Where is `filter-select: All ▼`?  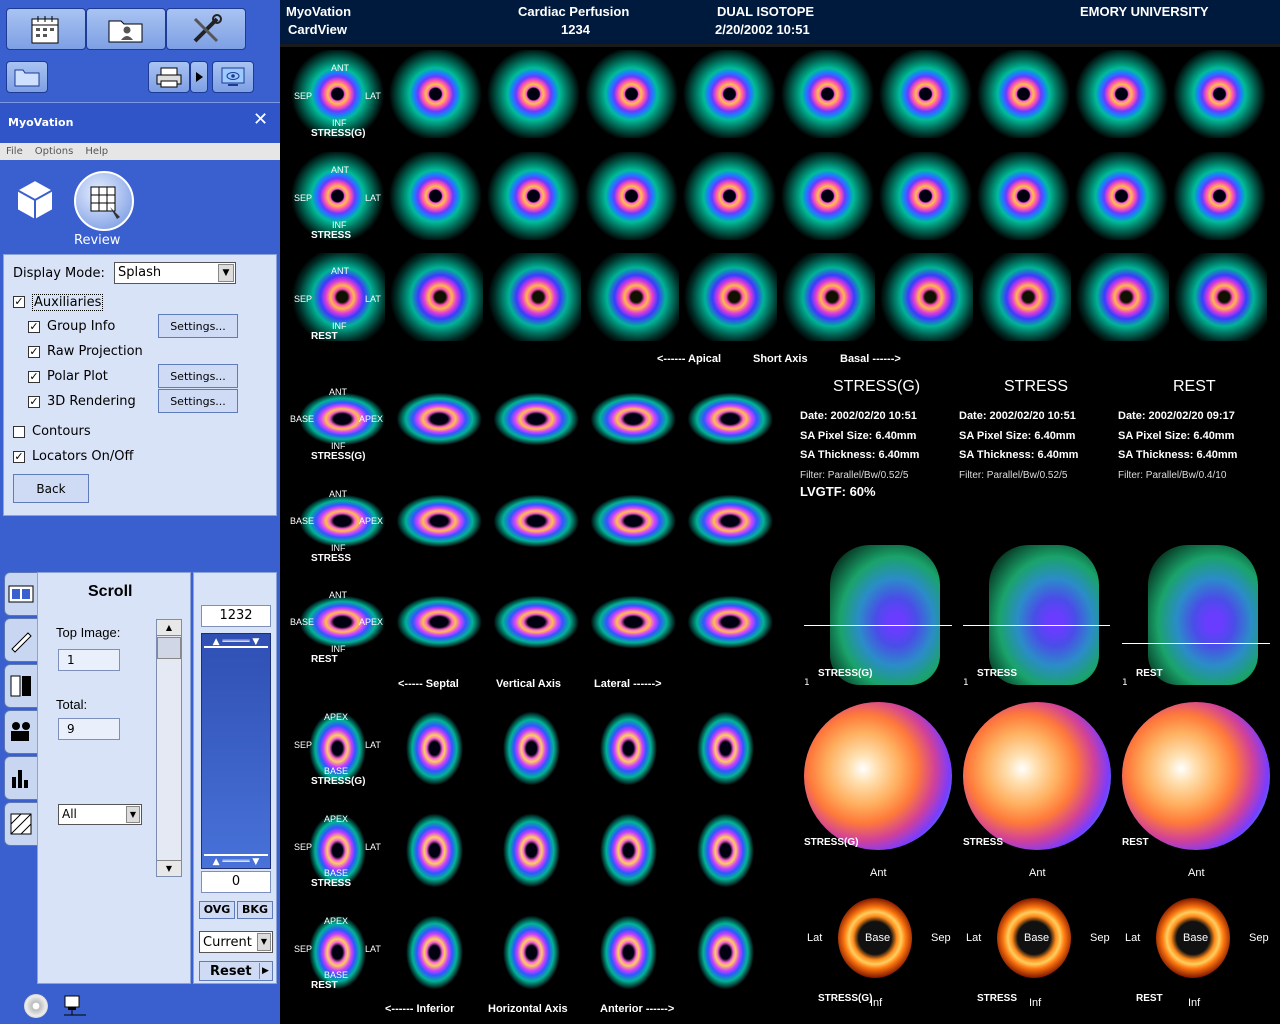 filter-select: All ▼ is located at coordinates (100, 814).